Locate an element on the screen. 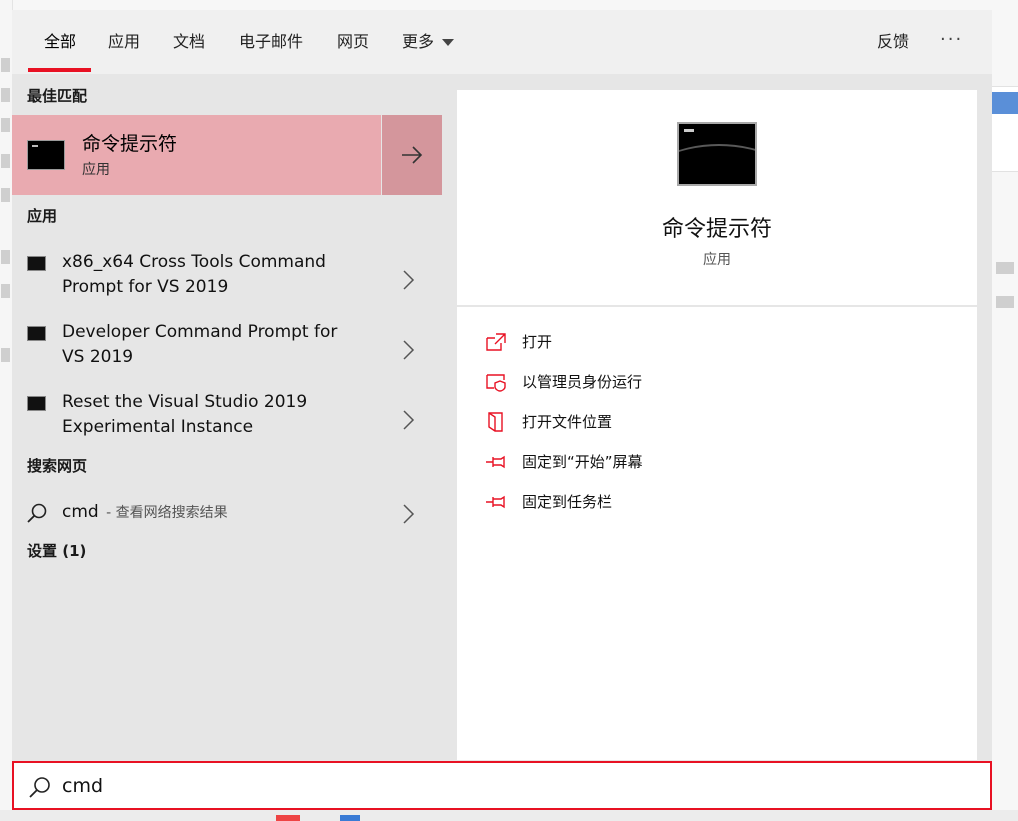  list-item: Developer Command Prompt for VS 2019 is located at coordinates (227, 346).